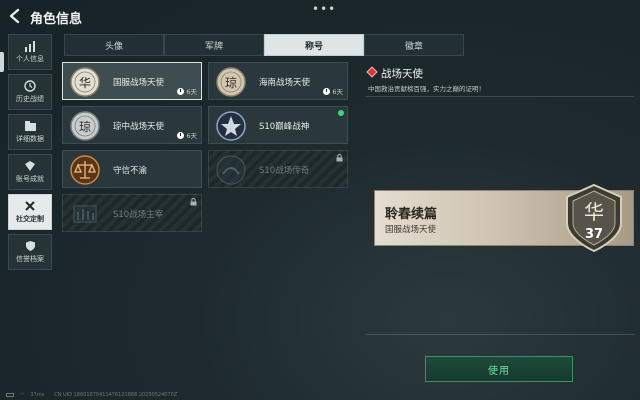 This screenshot has width=640, height=400. I want to click on sidebar-item-history: 历史战绩, so click(30, 92).